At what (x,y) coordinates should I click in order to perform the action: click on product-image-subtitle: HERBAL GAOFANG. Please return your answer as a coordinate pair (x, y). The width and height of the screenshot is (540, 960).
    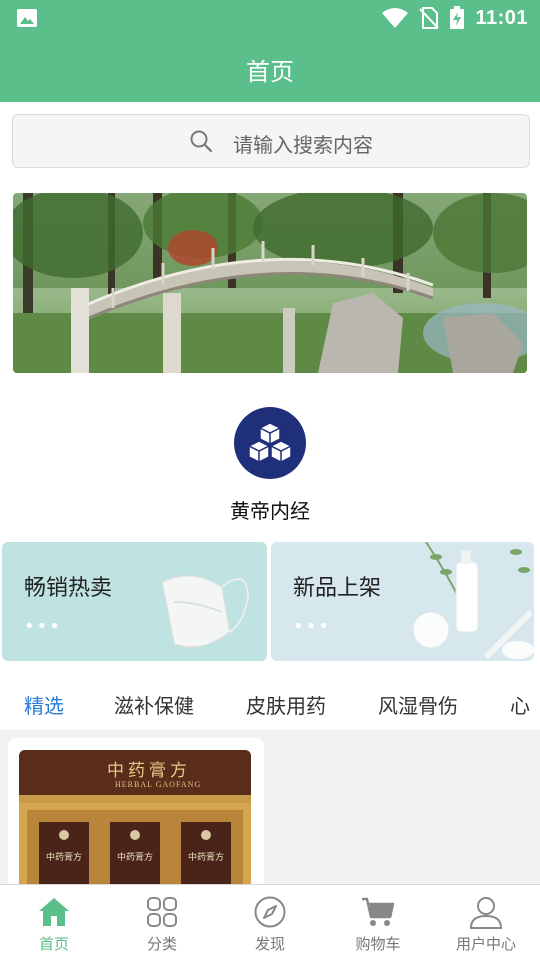
    Looking at the image, I should click on (158, 784).